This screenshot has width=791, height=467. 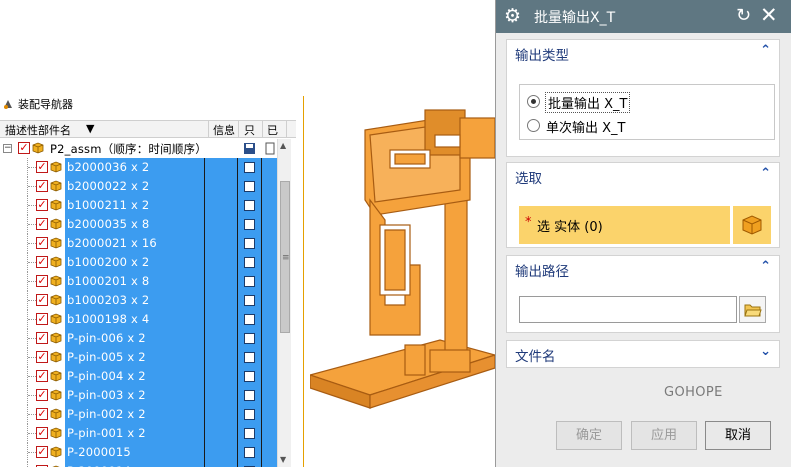 What do you see at coordinates (138, 300) in the screenshot?
I see `tree-row: ✓ b1000203 x 2` at bounding box center [138, 300].